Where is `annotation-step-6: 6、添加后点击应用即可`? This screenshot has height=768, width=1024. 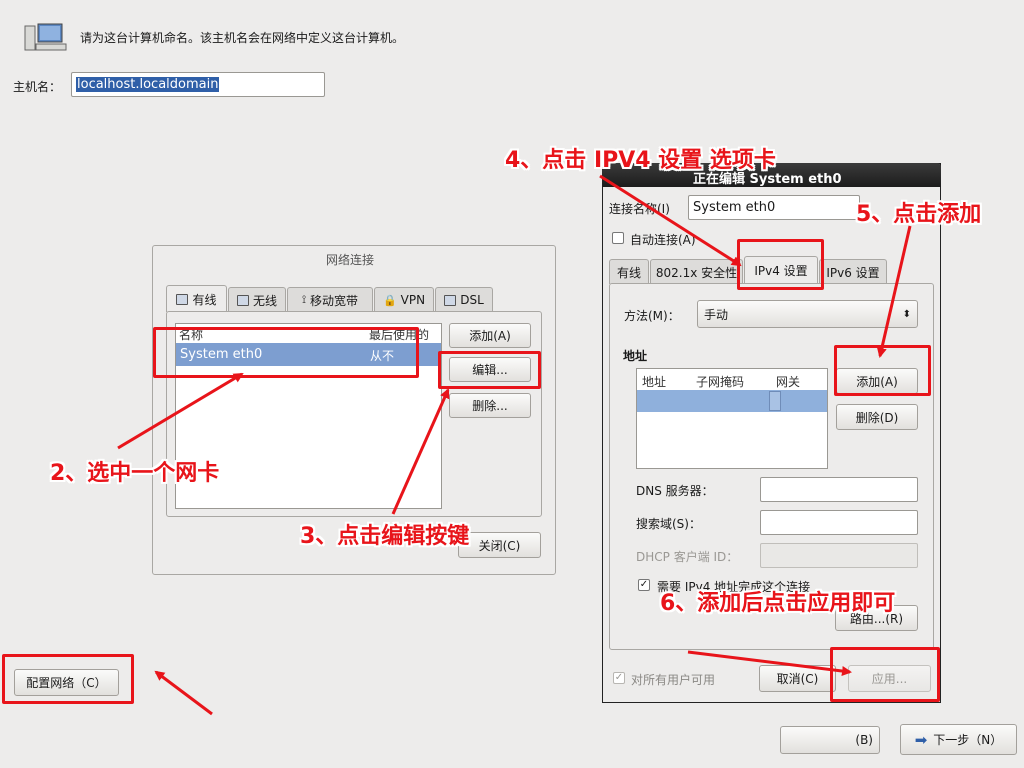
annotation-step-6: 6、添加后点击应用即可 is located at coordinates (778, 603).